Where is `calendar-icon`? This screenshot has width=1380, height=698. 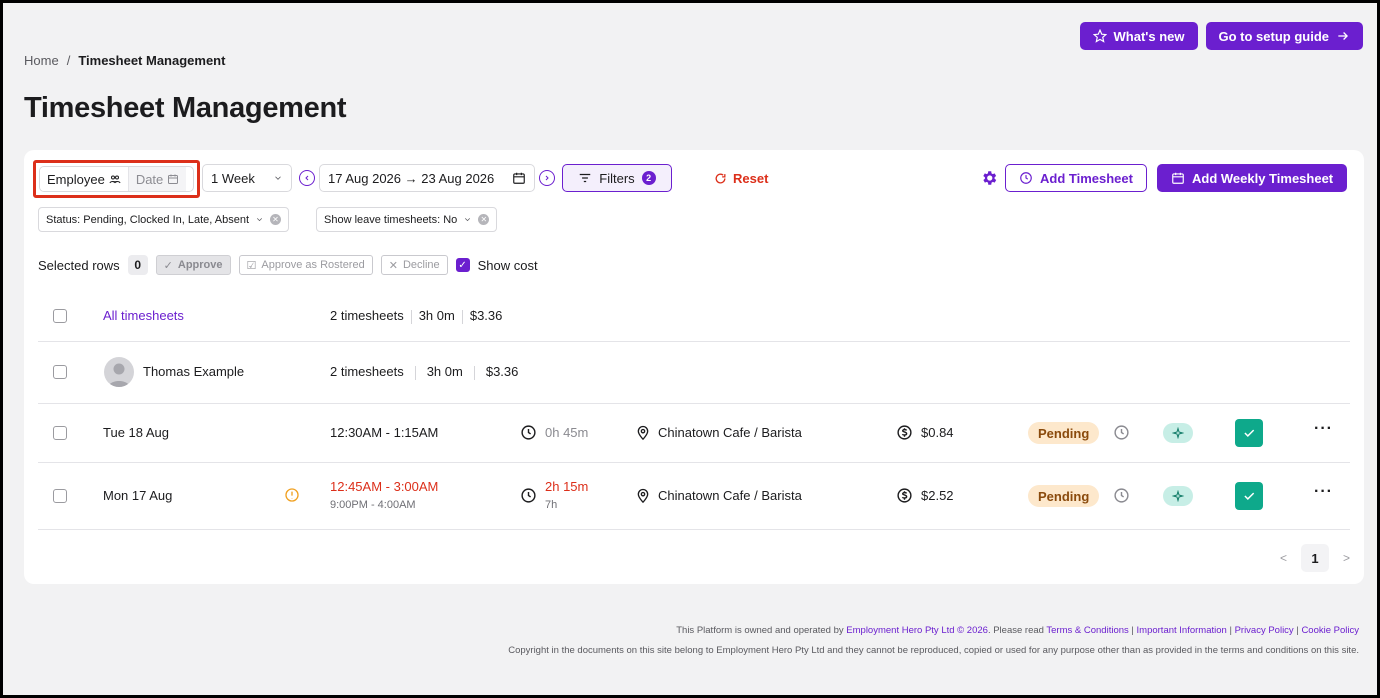 calendar-icon is located at coordinates (1178, 178).